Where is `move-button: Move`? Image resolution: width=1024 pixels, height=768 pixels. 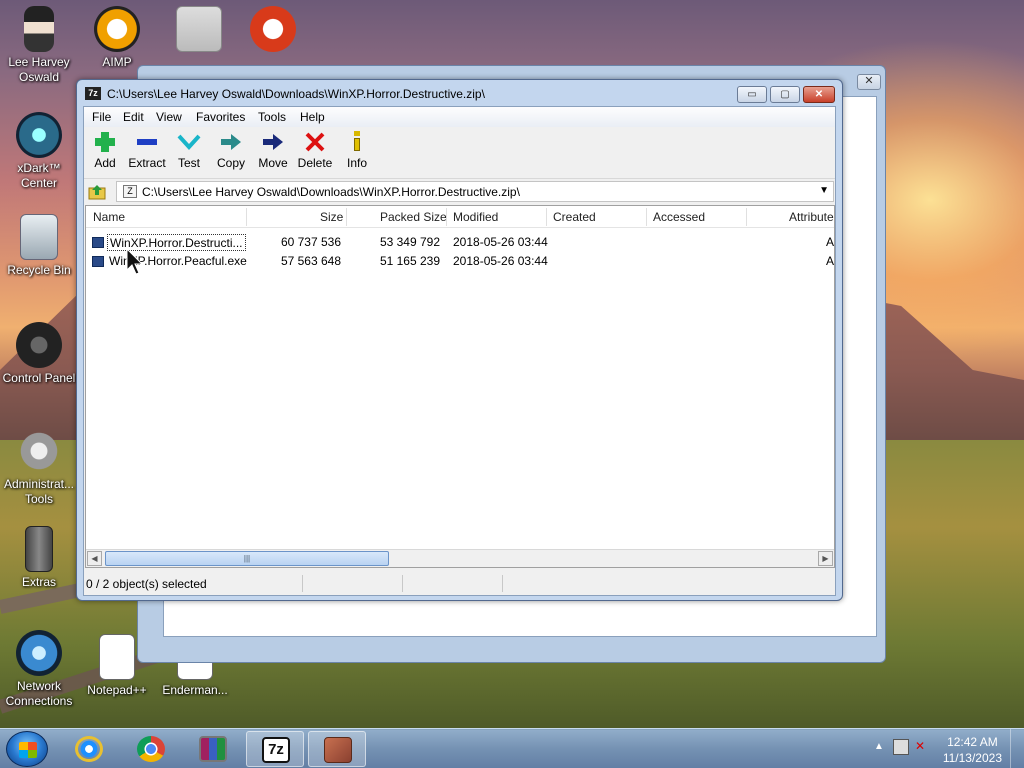
move-button: Move is located at coordinates (273, 150).